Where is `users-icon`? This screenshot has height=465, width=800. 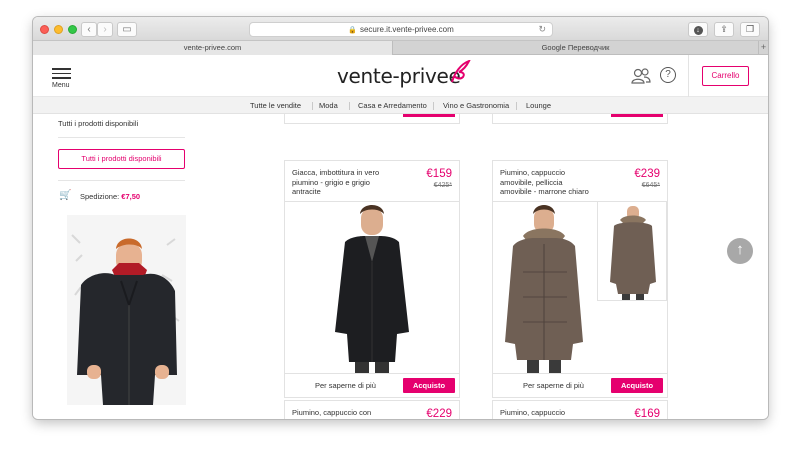
users-icon is located at coordinates (641, 76).